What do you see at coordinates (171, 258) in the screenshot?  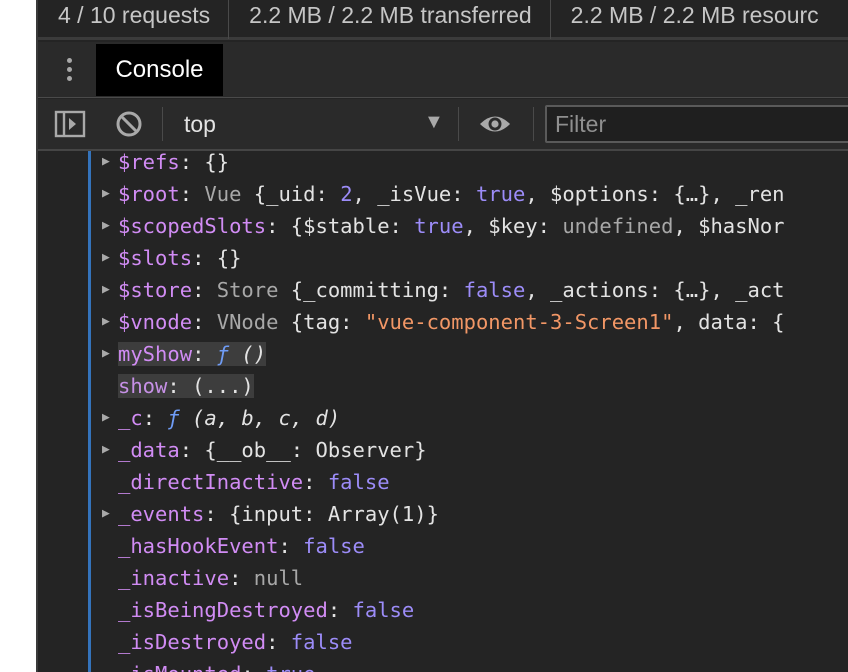 I see `object-property-row: ▶ $slots: {}` at bounding box center [171, 258].